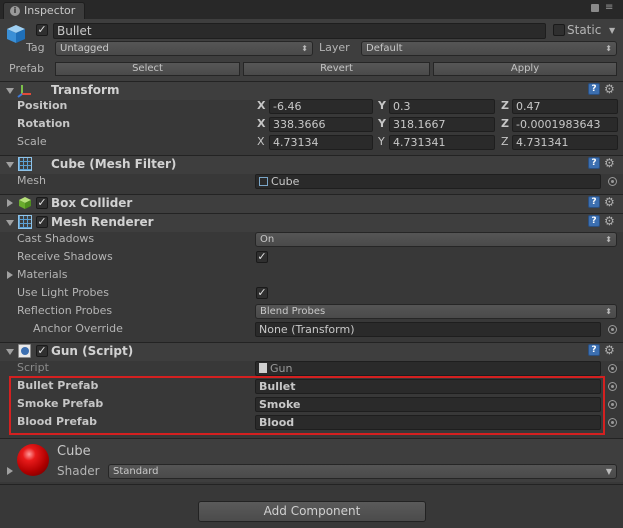 The image size is (623, 528). Describe the element at coordinates (35, 47) in the screenshot. I see `tag-label: Tag` at that location.